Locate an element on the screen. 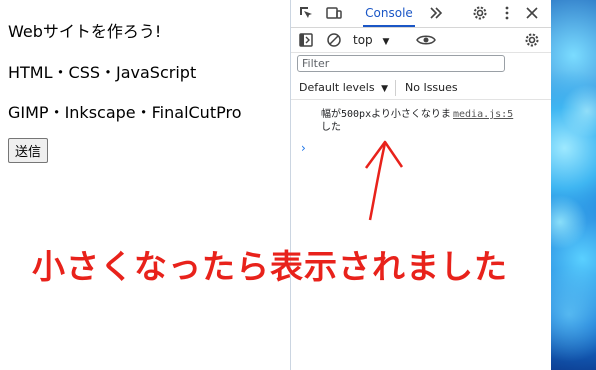 The height and width of the screenshot is (370, 596). annotation-caption: 小さくなったら表示されました is located at coordinates (270, 266).